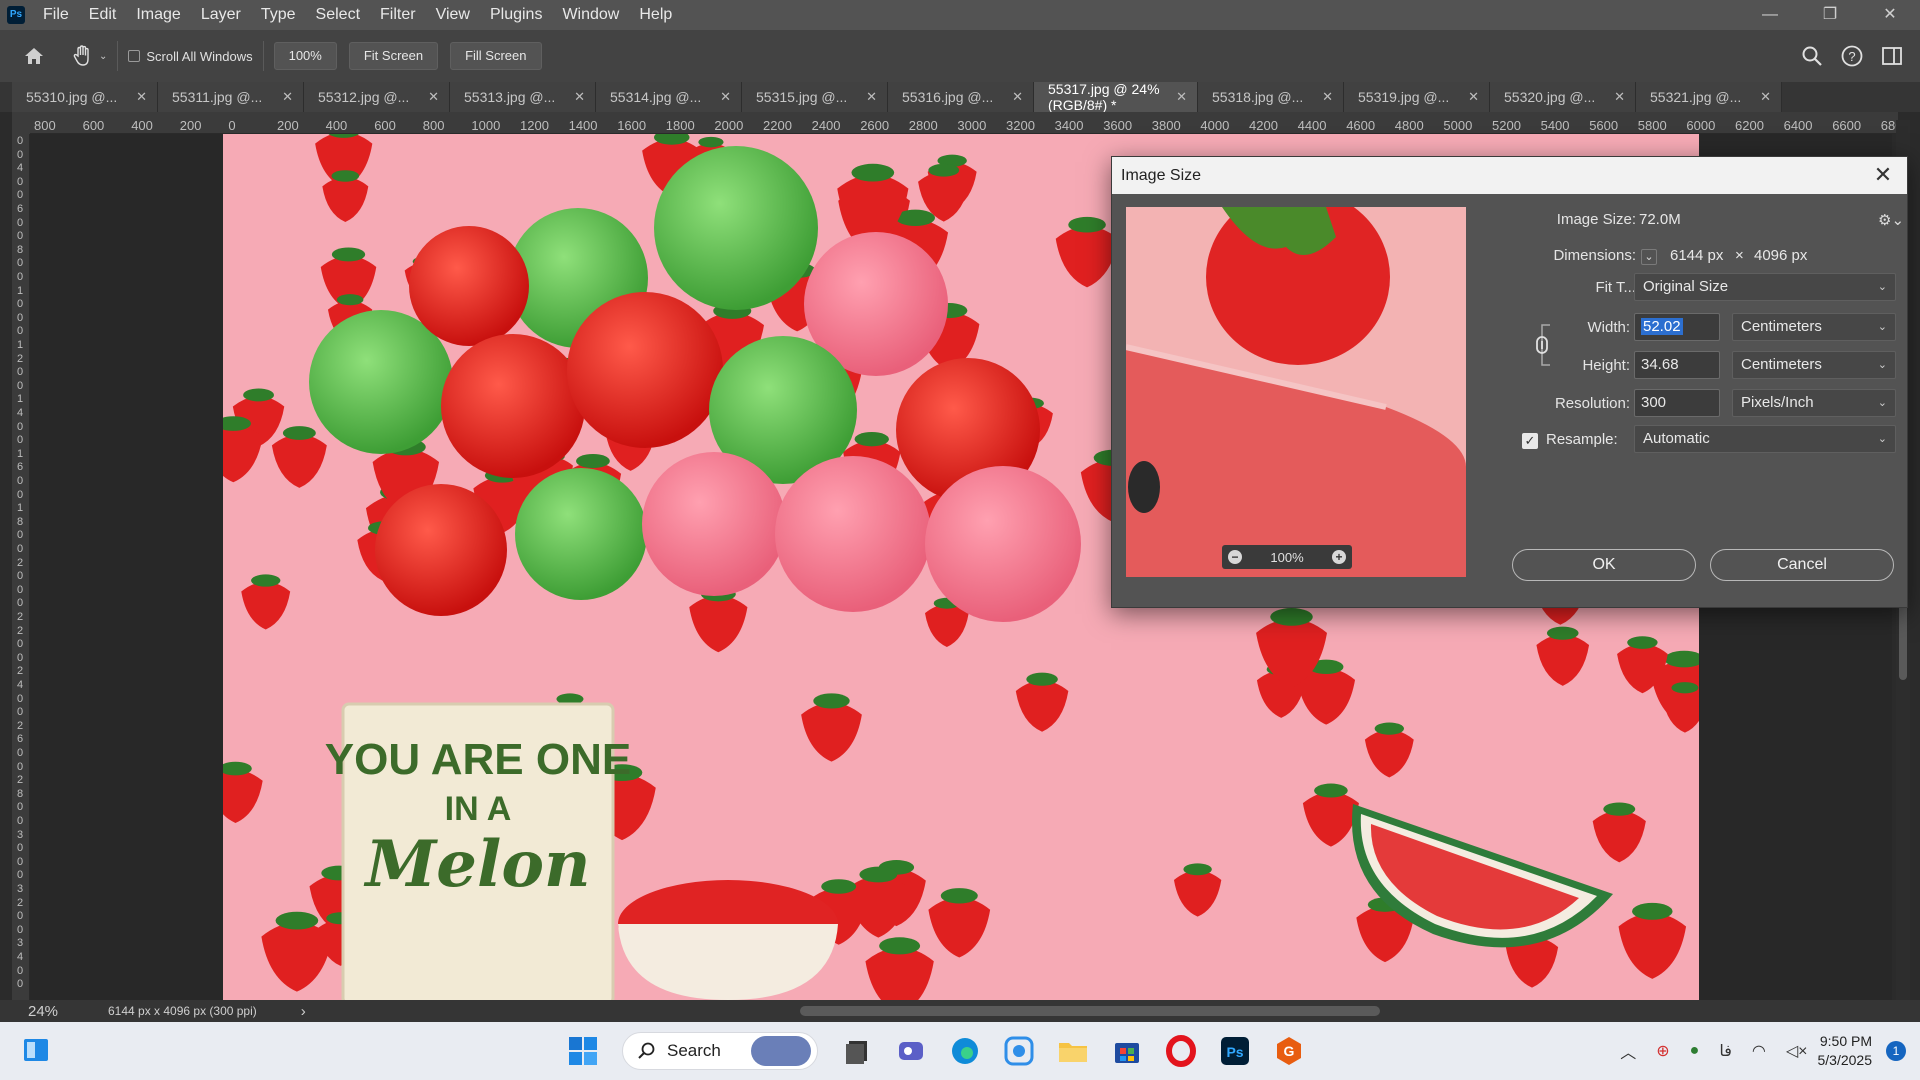 The image size is (1920, 1080). Describe the element at coordinates (815, 97) in the screenshot. I see `document-tab: 55315.jpg @... ✕` at that location.